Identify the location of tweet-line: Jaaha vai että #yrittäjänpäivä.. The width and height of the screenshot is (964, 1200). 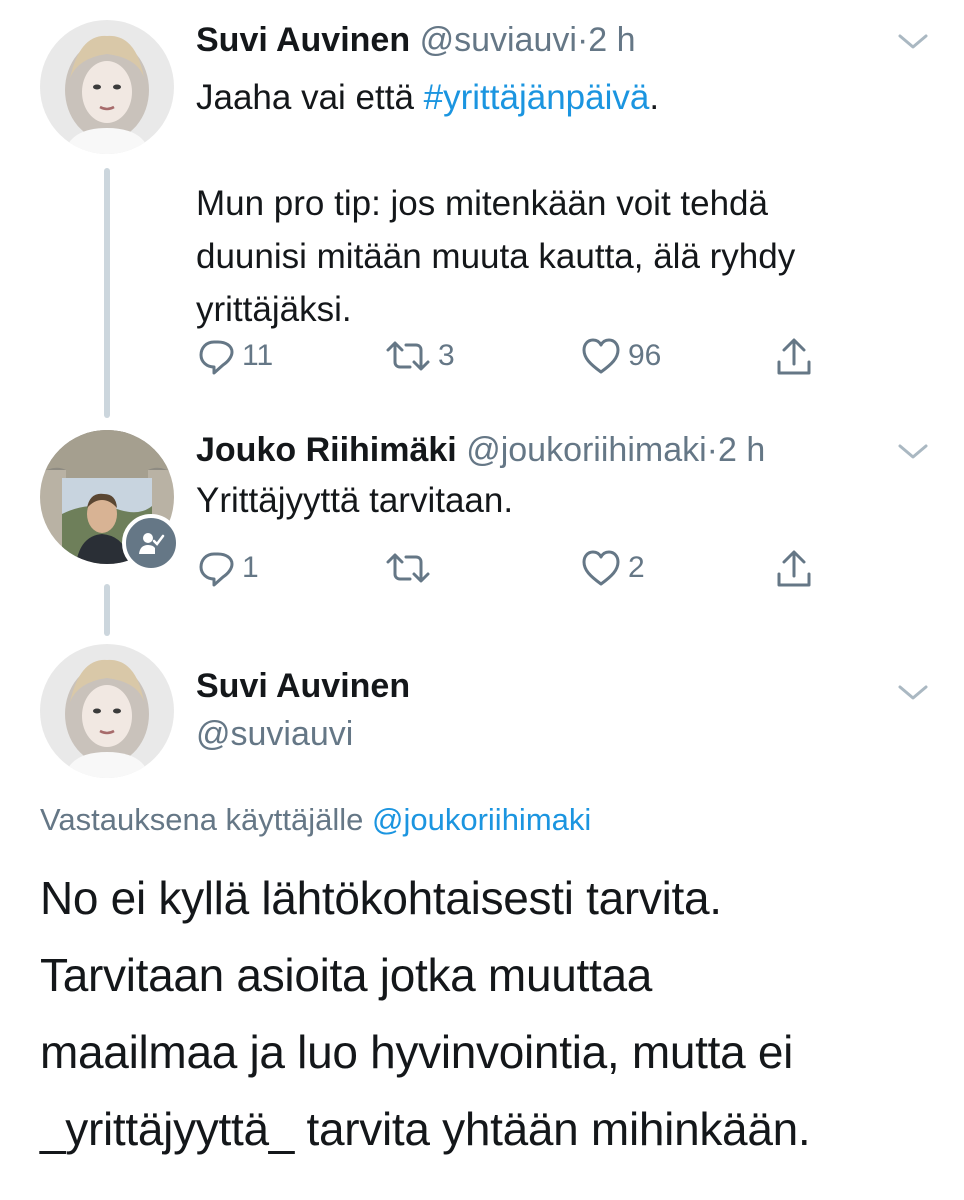
(566, 97).